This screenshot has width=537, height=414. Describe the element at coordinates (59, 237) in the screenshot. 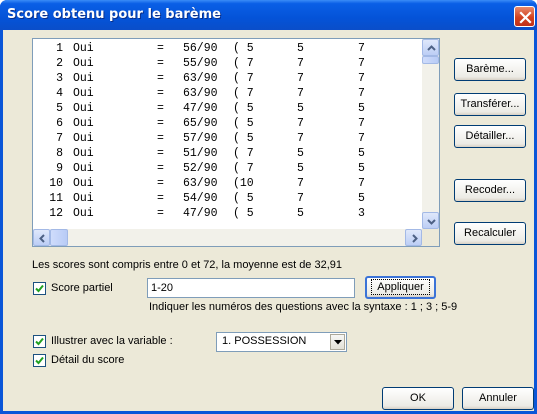

I see `horizontal-scroll-thumb` at that location.